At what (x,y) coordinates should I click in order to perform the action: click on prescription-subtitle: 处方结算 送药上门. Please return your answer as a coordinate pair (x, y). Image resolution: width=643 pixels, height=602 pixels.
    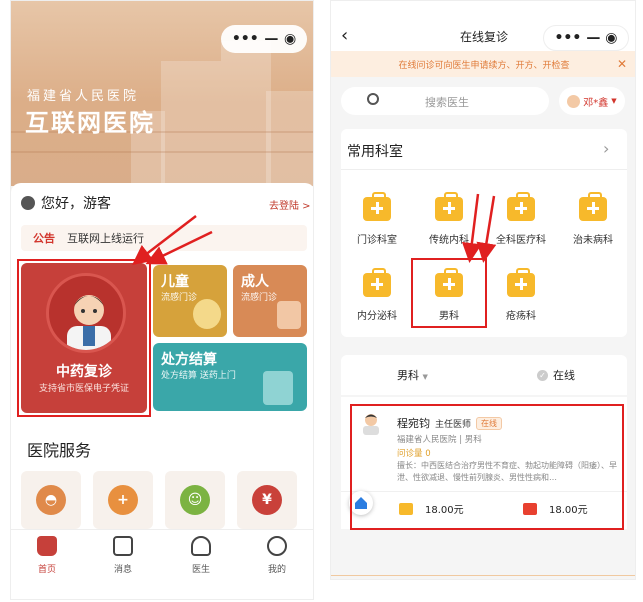
    Looking at the image, I should click on (198, 376).